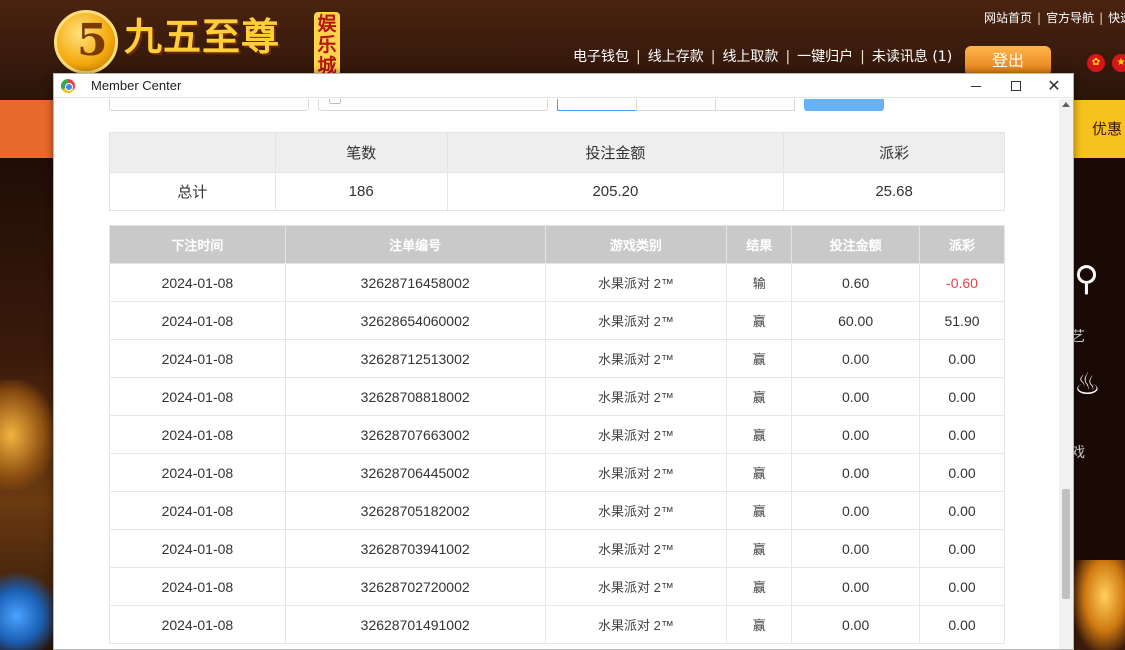 Image resolution: width=1125 pixels, height=650 pixels. I want to click on cell-order-id: 32628701491002, so click(415, 624).